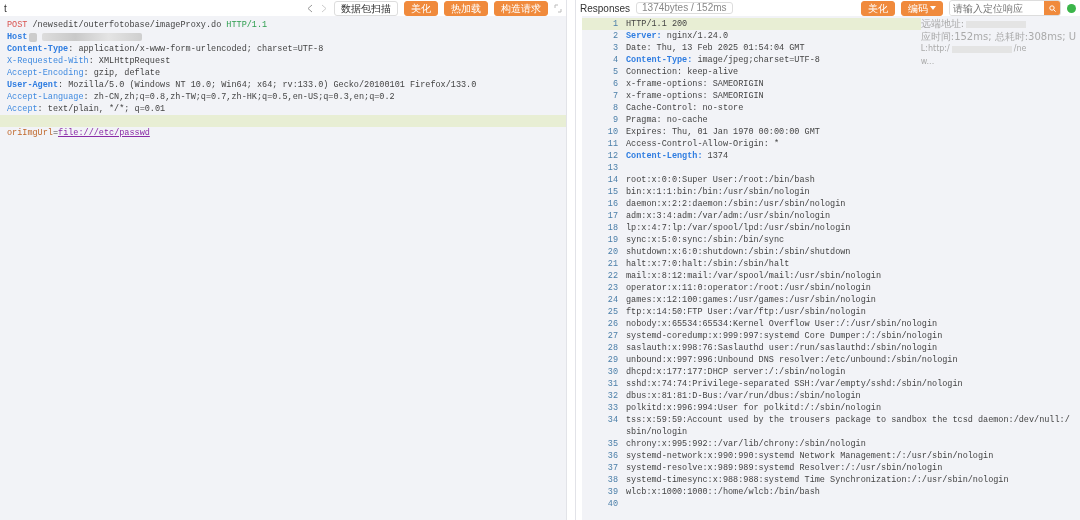  I want to click on param-name: oriImgUrl, so click(30, 133).